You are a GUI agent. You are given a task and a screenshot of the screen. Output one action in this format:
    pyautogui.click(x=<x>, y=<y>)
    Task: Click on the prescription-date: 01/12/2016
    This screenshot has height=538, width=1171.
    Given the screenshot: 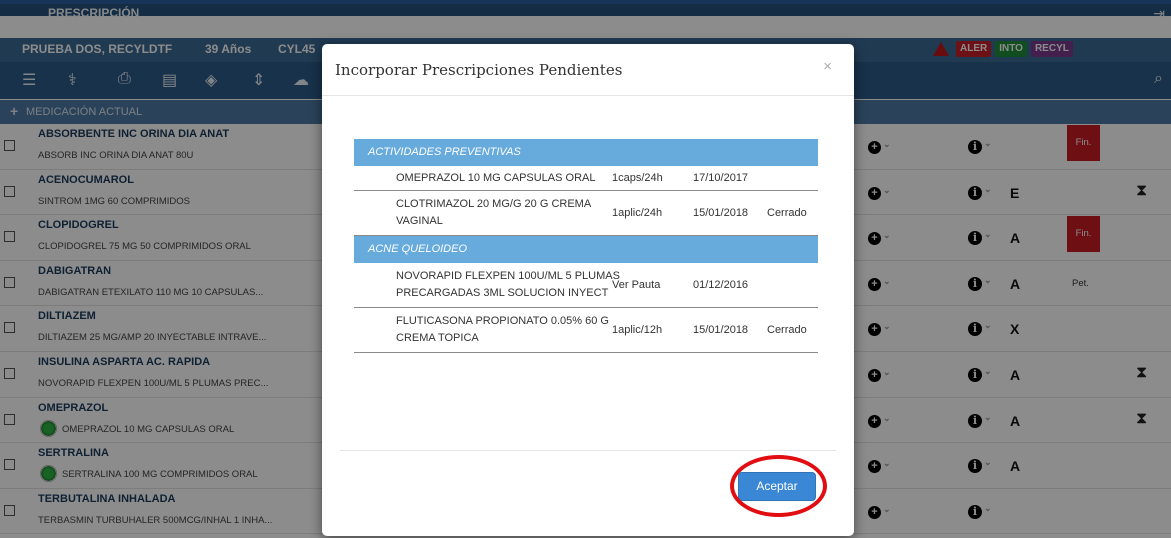 What is the action you would take?
    pyautogui.click(x=721, y=285)
    